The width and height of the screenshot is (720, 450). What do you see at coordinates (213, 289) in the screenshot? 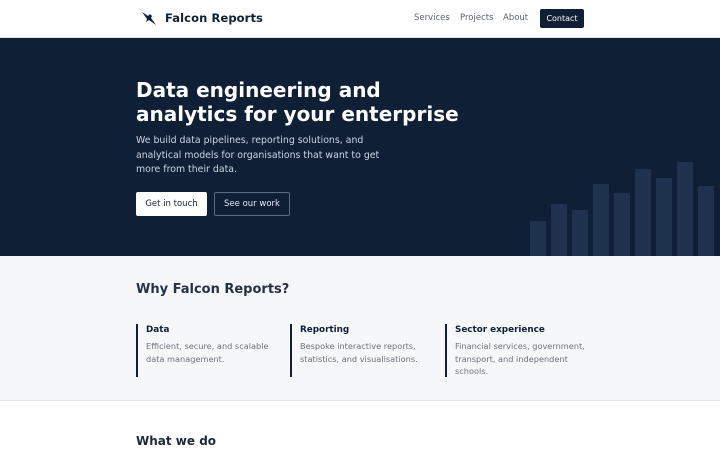
I see `why-title: Why Falcon Reports?` at bounding box center [213, 289].